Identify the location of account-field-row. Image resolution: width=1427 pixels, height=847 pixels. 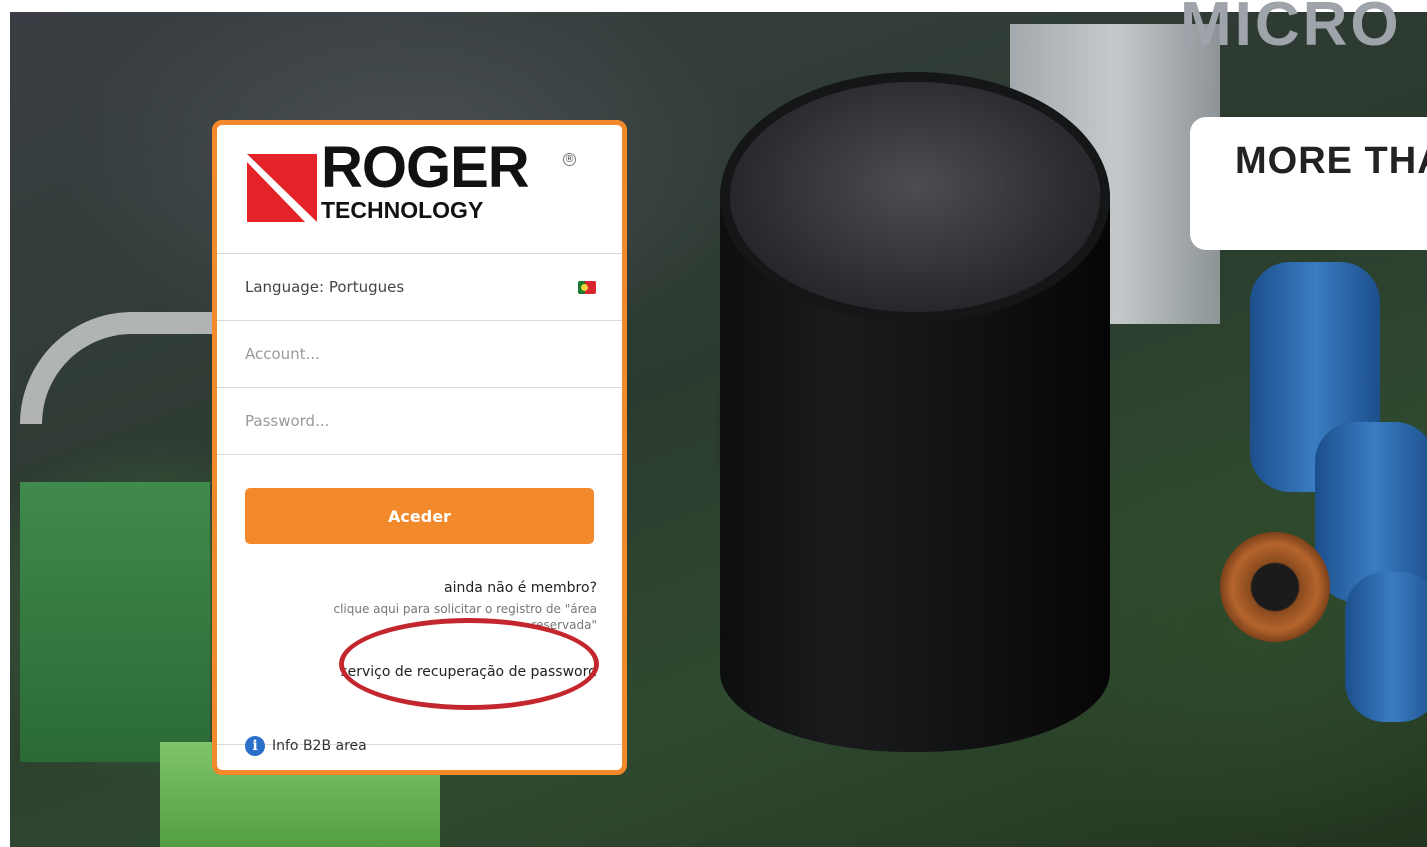
(419, 354).